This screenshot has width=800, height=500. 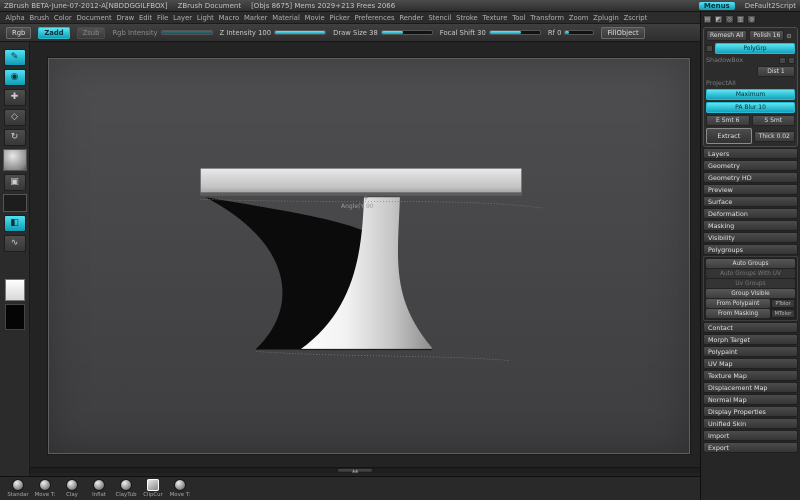 What do you see at coordinates (300, 32) in the screenshot?
I see `z-intensity-slider` at bounding box center [300, 32].